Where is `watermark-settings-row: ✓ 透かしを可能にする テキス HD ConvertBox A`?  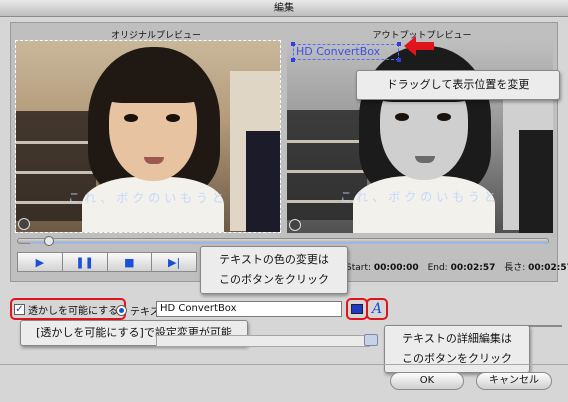
watermark-settings-row: ✓ 透かしを可能にする テキス HD ConvertBox A is located at coordinates (286, 312).